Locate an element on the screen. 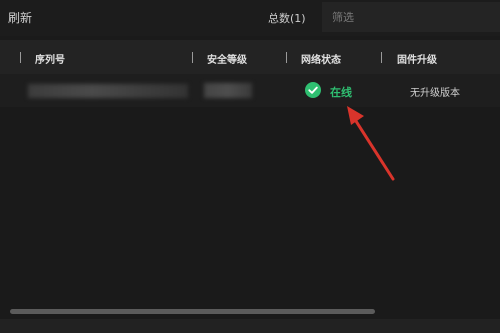  network-status-text: 在线 is located at coordinates (341, 92).